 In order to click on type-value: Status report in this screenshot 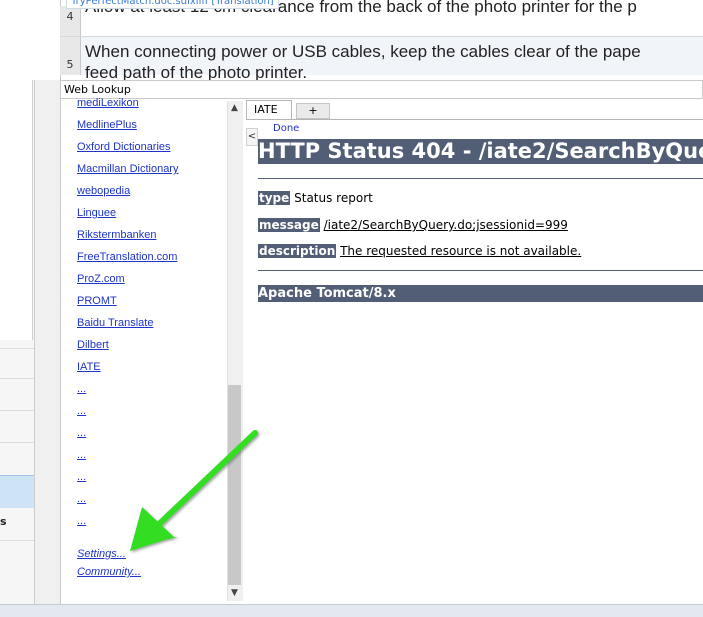, I will do `click(333, 198)`.